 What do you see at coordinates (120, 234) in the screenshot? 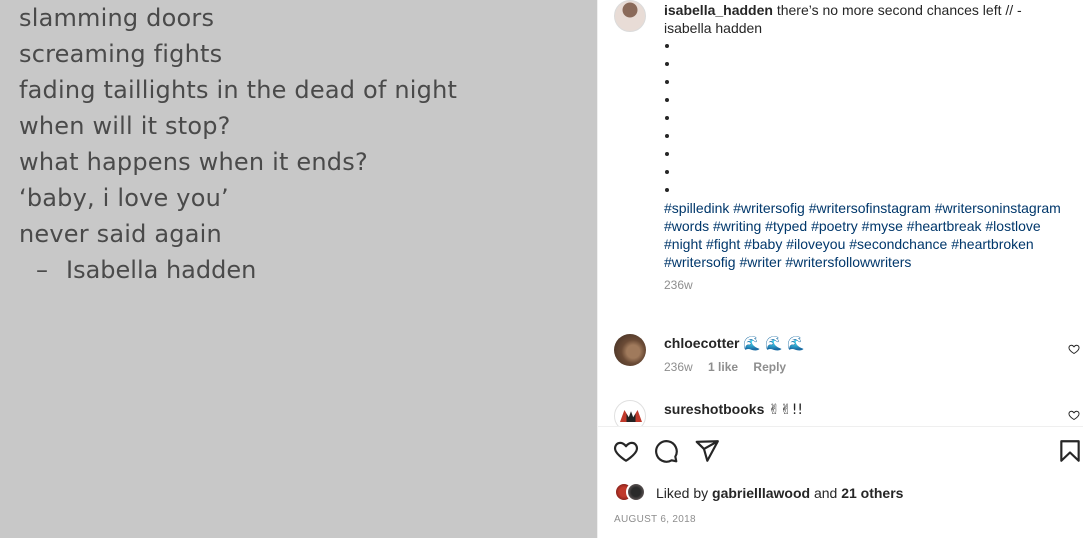
I see `poem-line: never said again` at bounding box center [120, 234].